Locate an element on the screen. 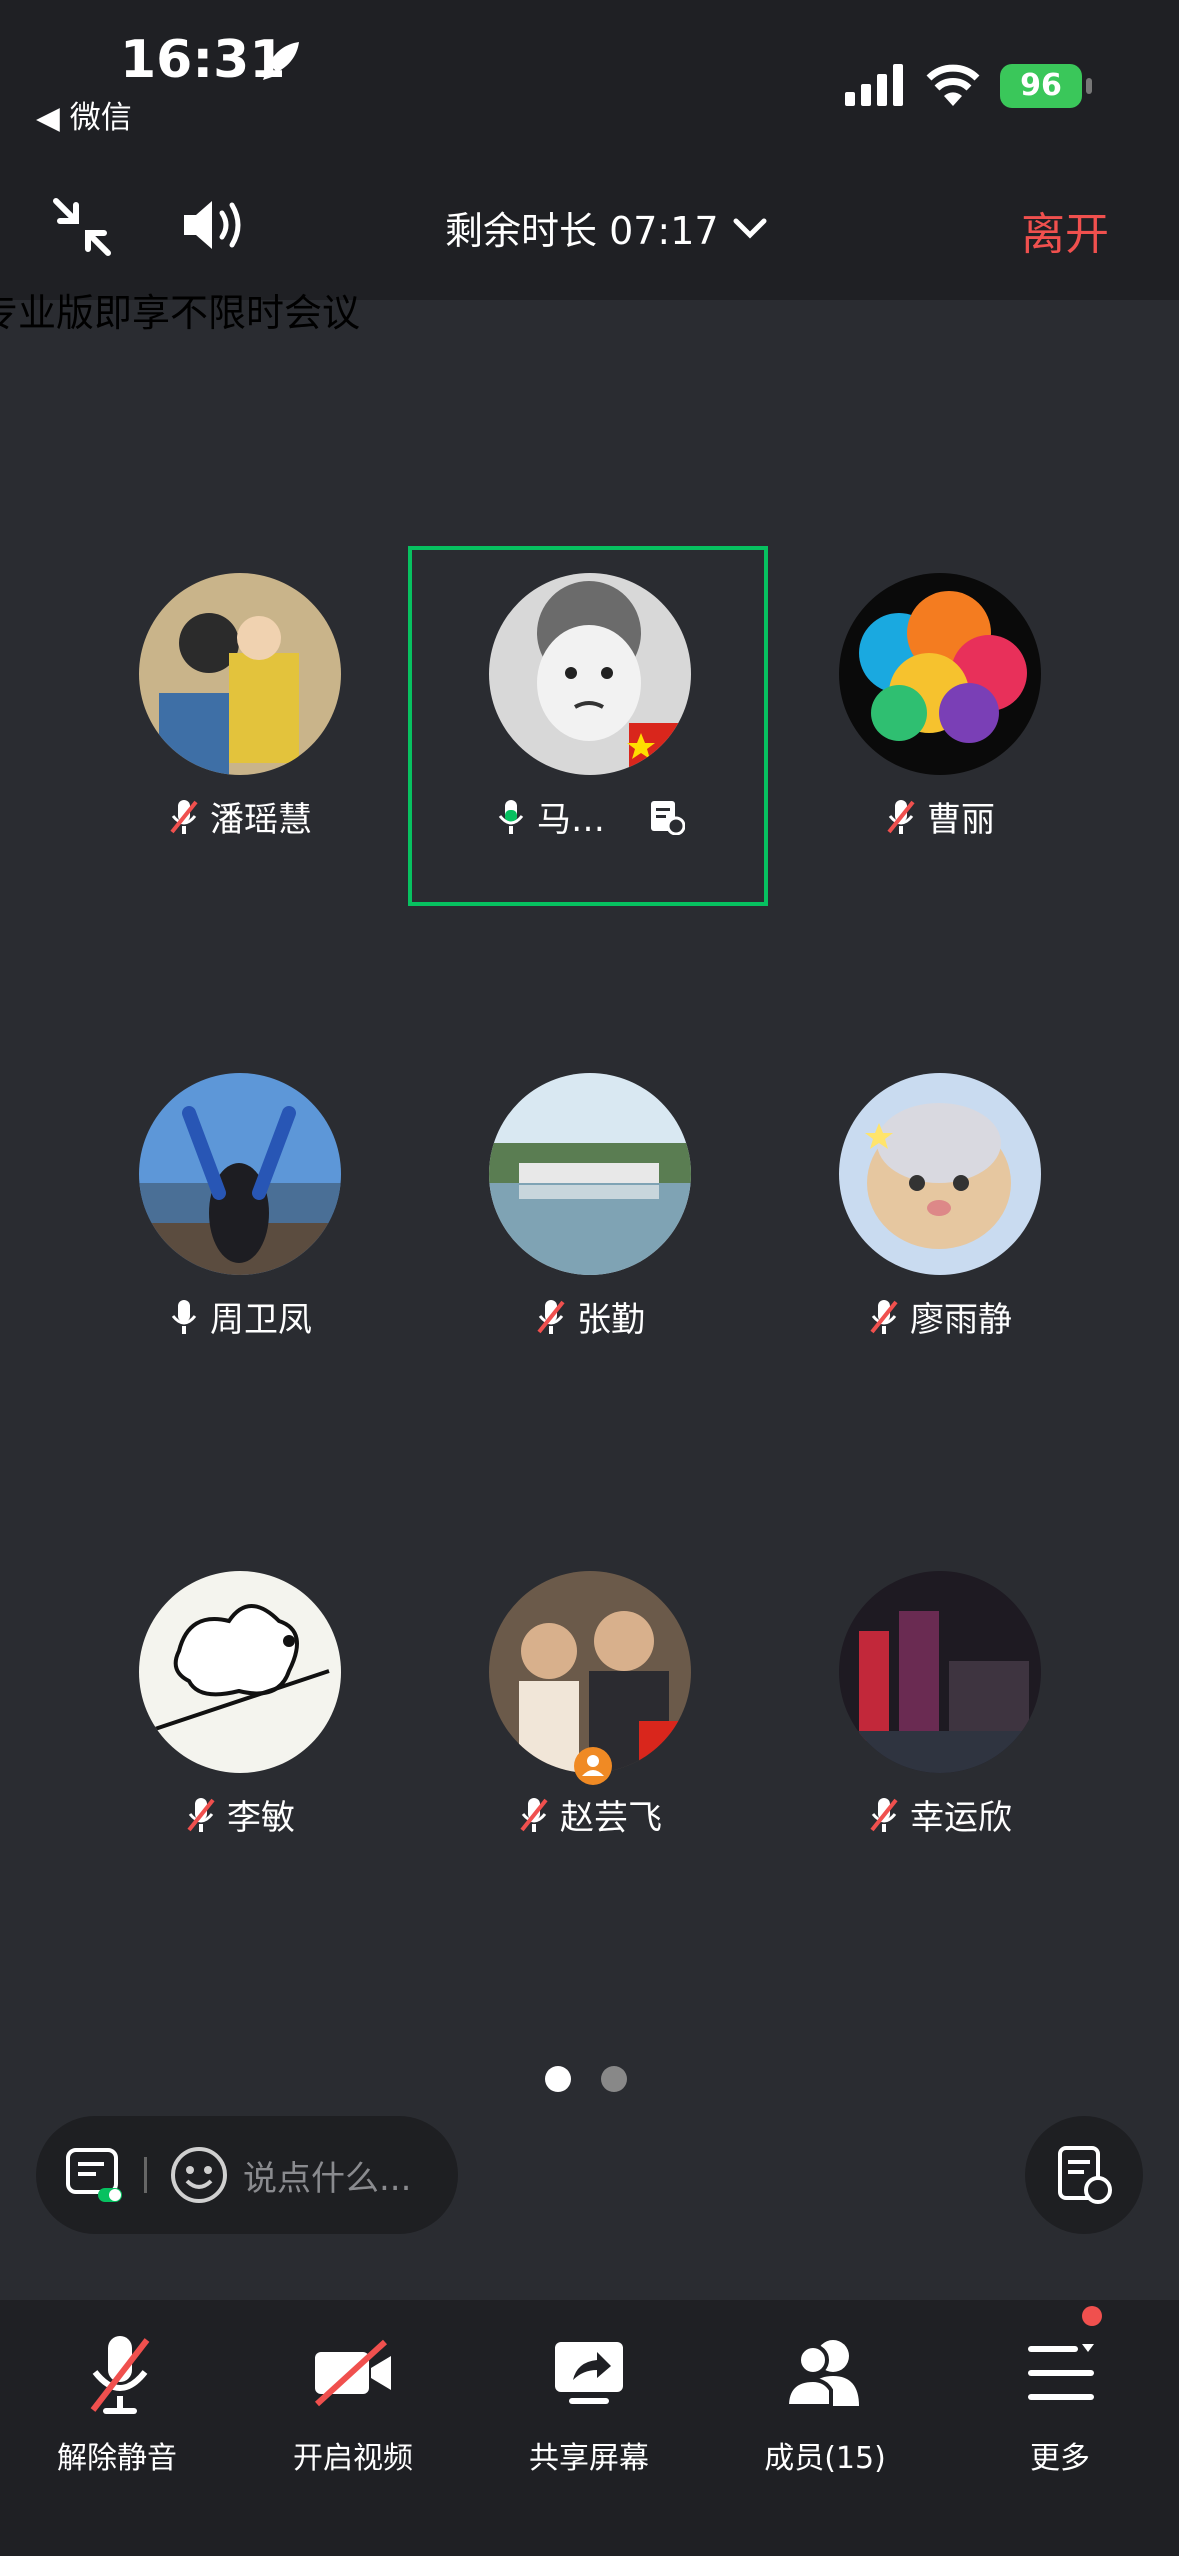 The image size is (1179, 2556). participant-name: 周卫凤 is located at coordinates (261, 1320).